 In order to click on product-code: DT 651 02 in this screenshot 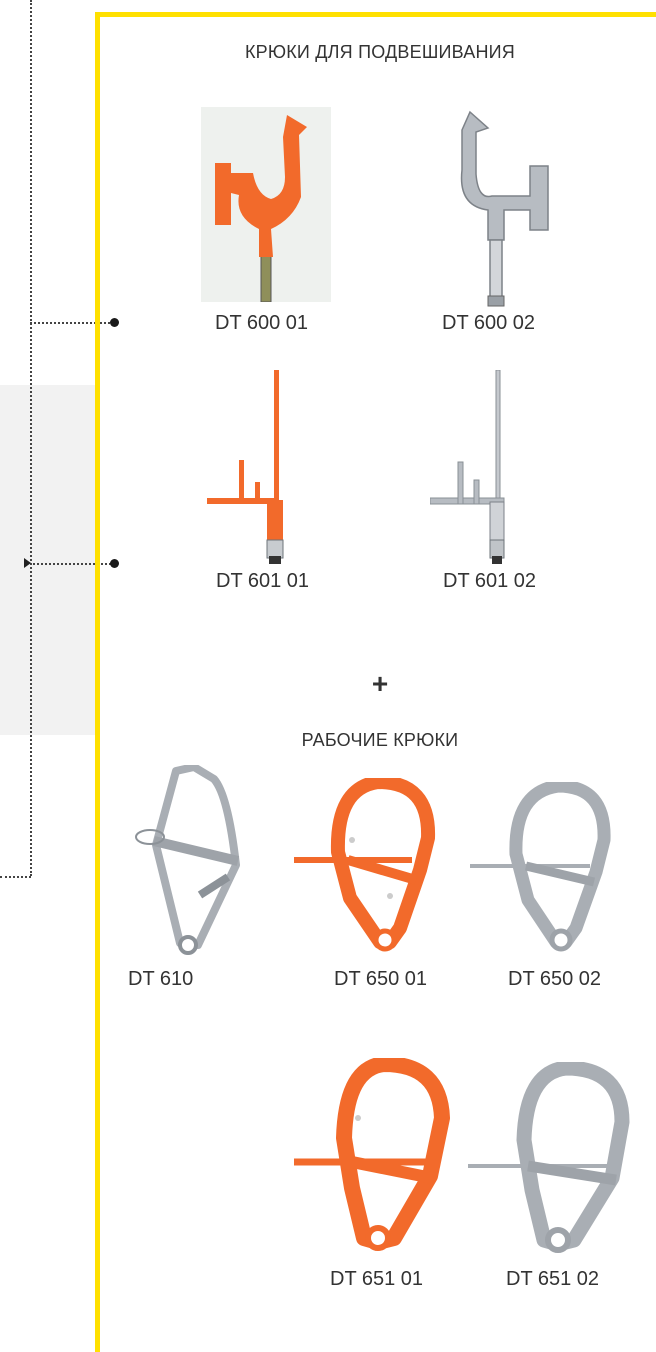, I will do `click(553, 1279)`.